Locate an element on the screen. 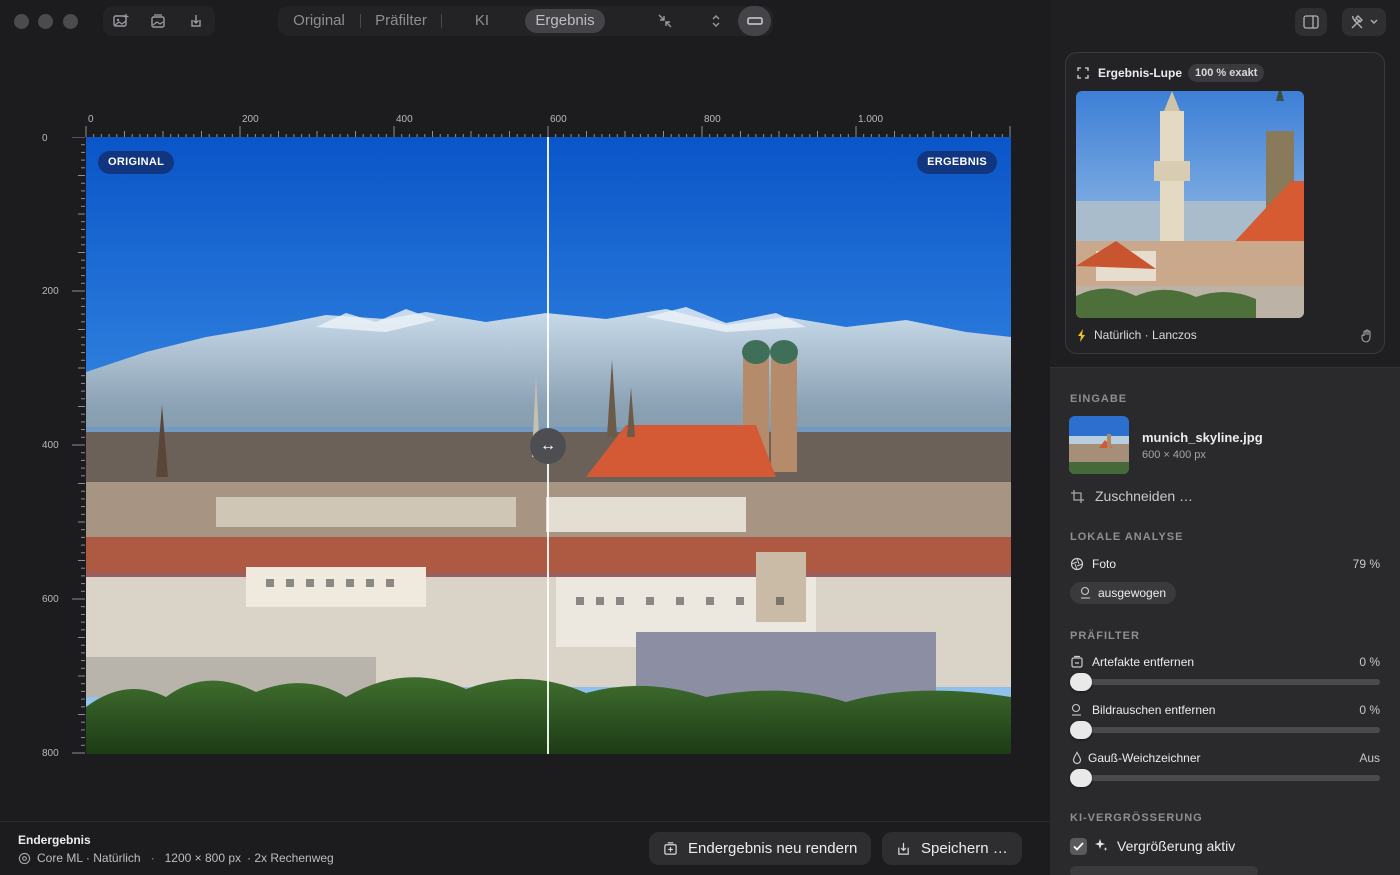 The height and width of the screenshot is (875, 1400). minimize-window-button is located at coordinates (45, 21).